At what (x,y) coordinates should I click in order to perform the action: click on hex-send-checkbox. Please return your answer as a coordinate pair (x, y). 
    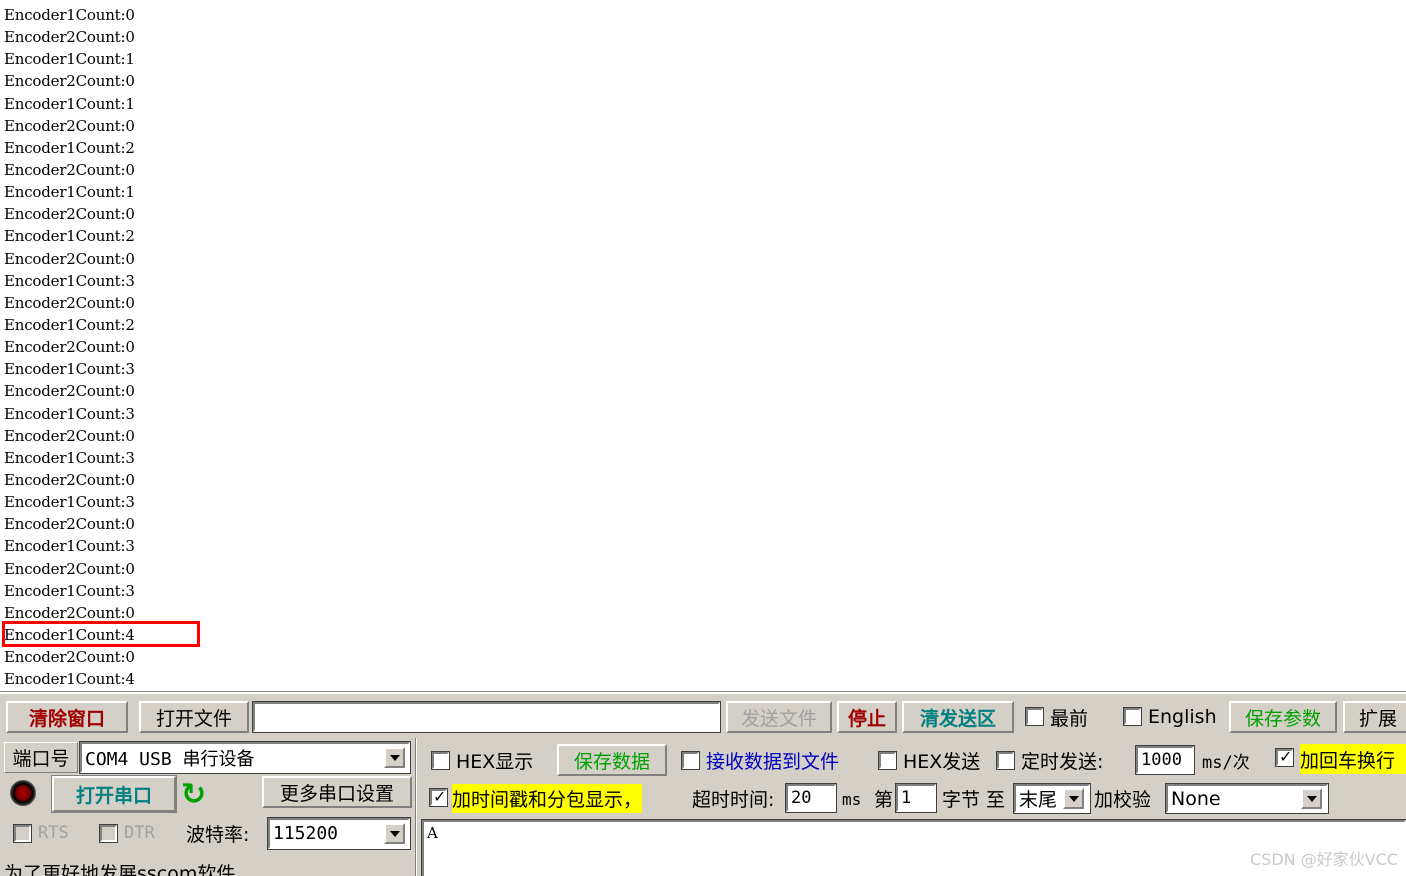
    Looking at the image, I should click on (887, 760).